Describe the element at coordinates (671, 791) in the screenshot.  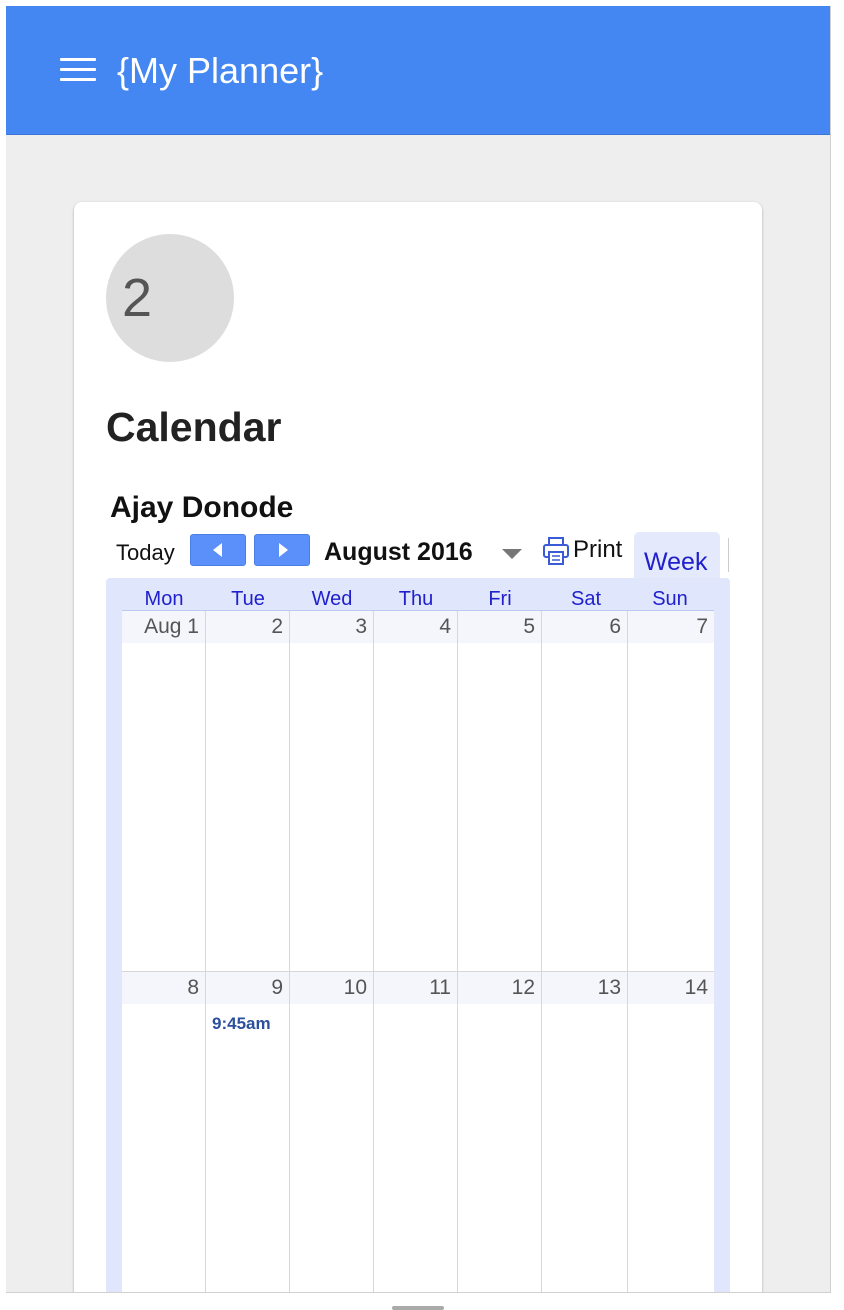
I see `day-cell: 7` at that location.